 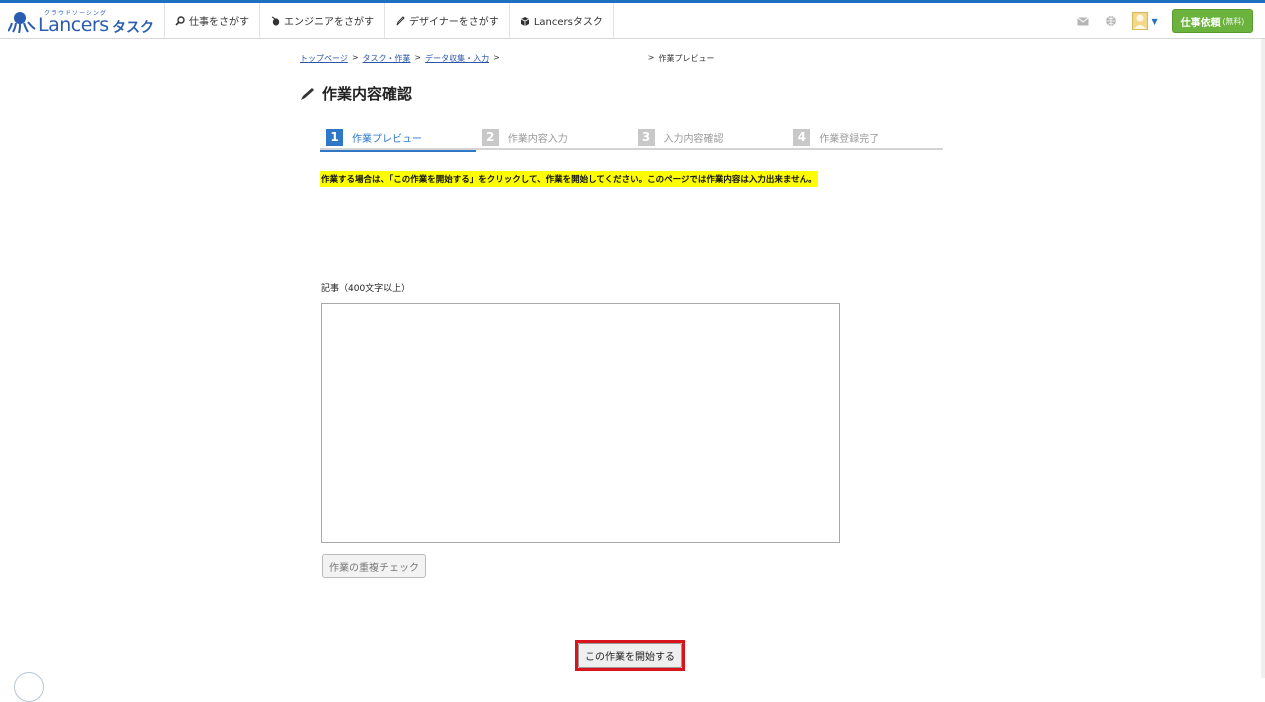 I want to click on breadcrumb-current: 作業プレビュー, so click(x=686, y=58).